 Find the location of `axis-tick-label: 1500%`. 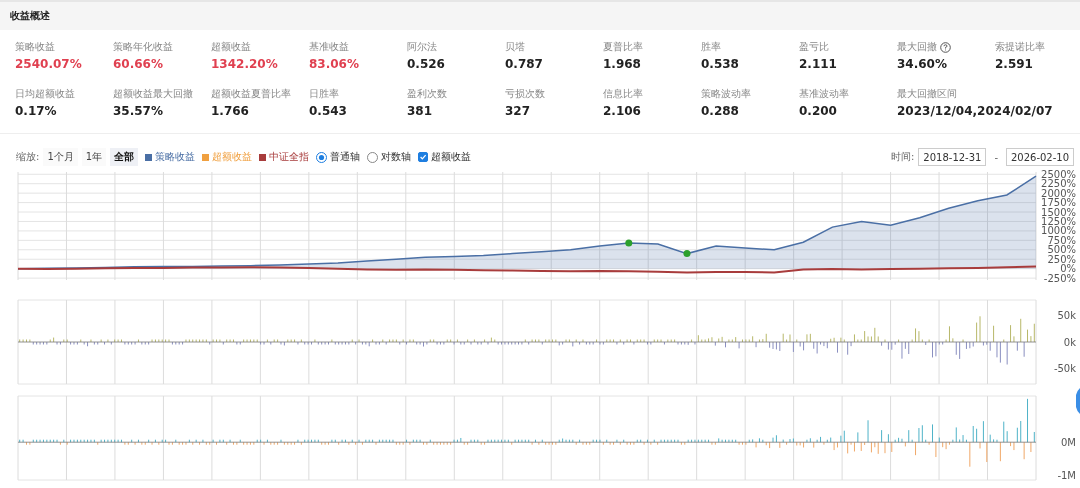

axis-tick-label: 1500% is located at coordinates (1058, 212).